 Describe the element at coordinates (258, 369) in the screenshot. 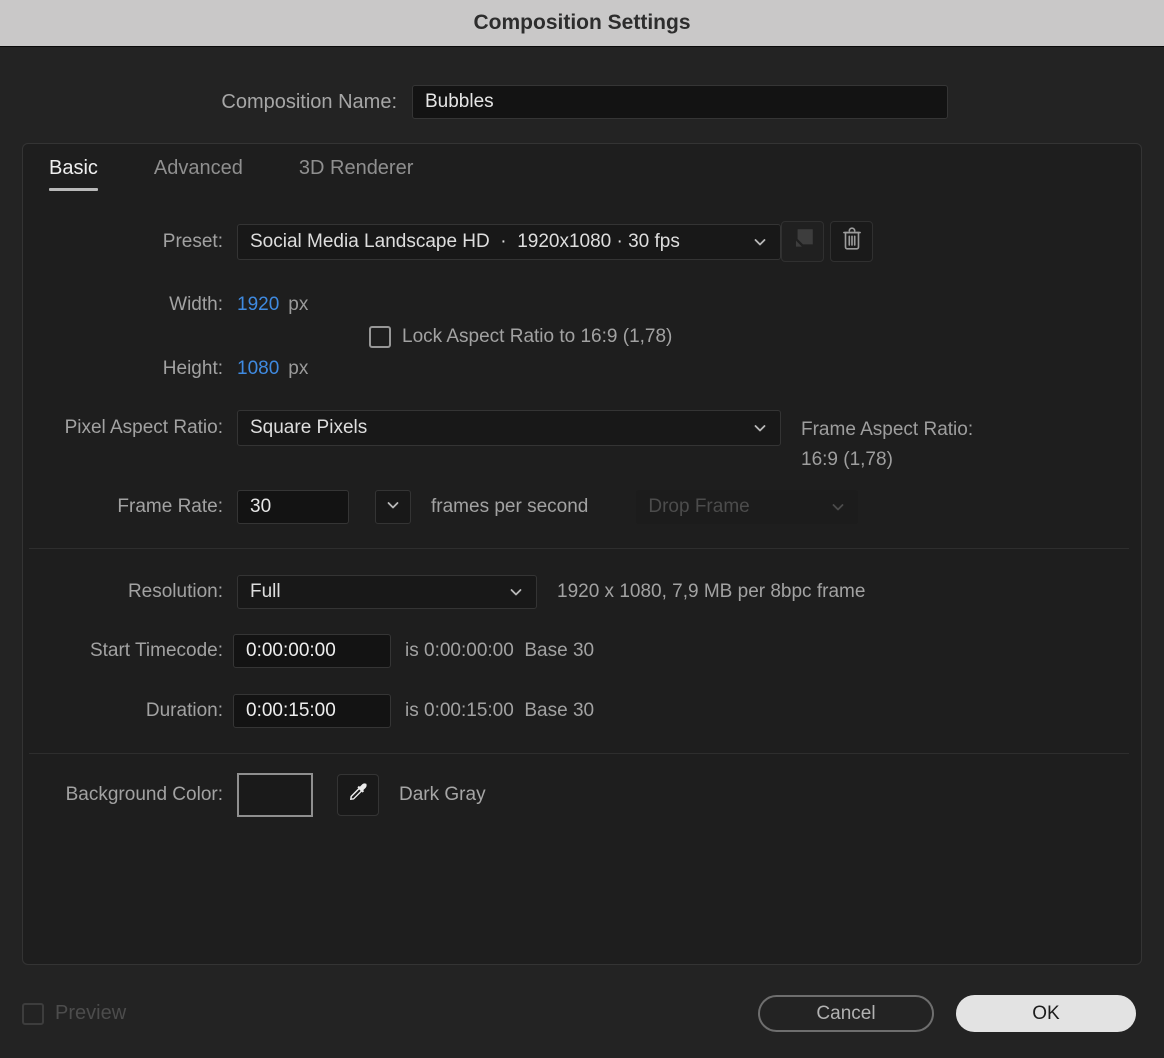

I see `height-value: 1080` at that location.